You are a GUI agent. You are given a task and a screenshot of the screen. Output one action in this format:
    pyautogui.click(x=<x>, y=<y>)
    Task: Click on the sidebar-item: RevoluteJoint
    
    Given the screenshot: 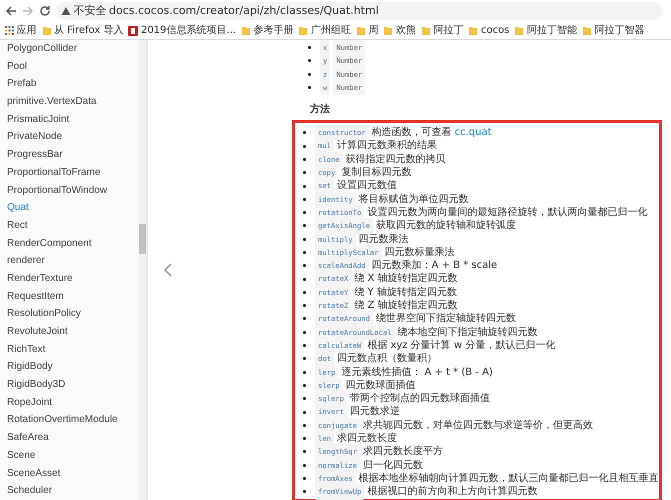 What is the action you would take?
    pyautogui.click(x=69, y=332)
    